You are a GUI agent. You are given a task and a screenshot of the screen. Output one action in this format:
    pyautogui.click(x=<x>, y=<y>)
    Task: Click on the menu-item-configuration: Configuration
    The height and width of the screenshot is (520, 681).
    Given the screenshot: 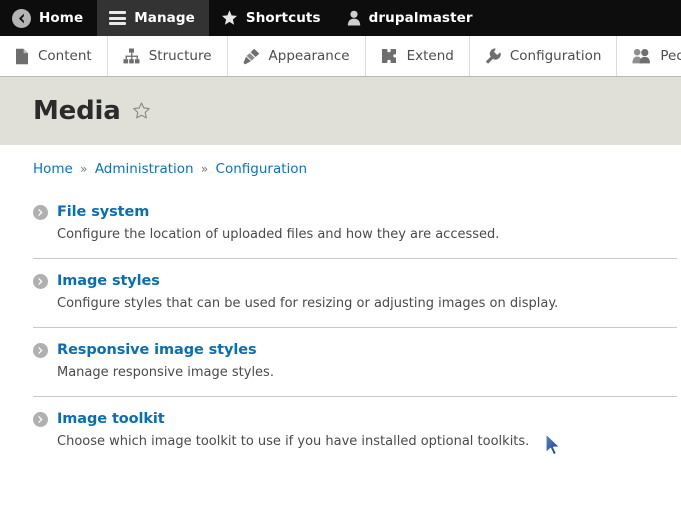 What is the action you would take?
    pyautogui.click(x=544, y=56)
    